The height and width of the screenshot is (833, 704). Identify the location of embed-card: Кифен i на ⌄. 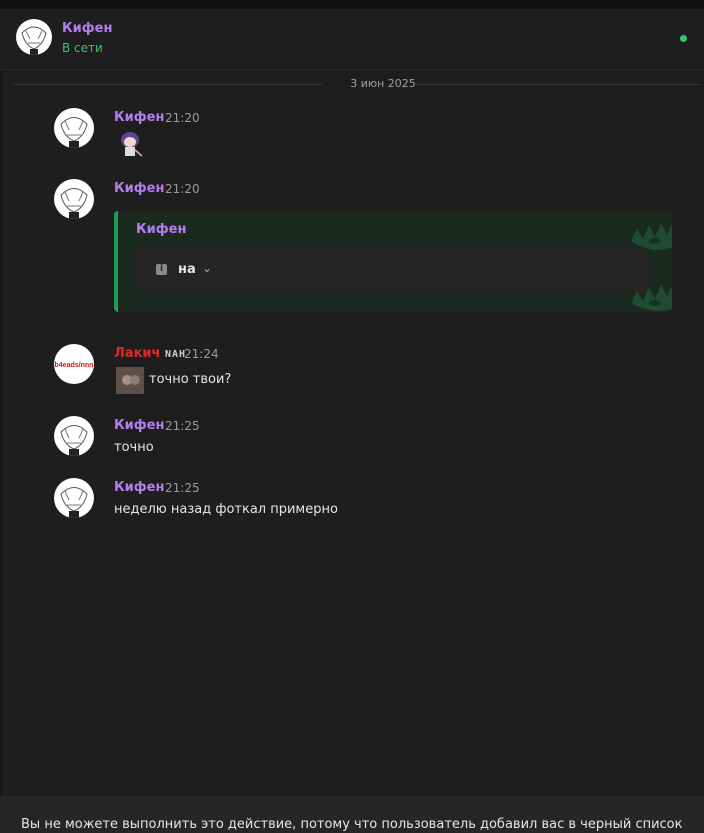
(393, 261).